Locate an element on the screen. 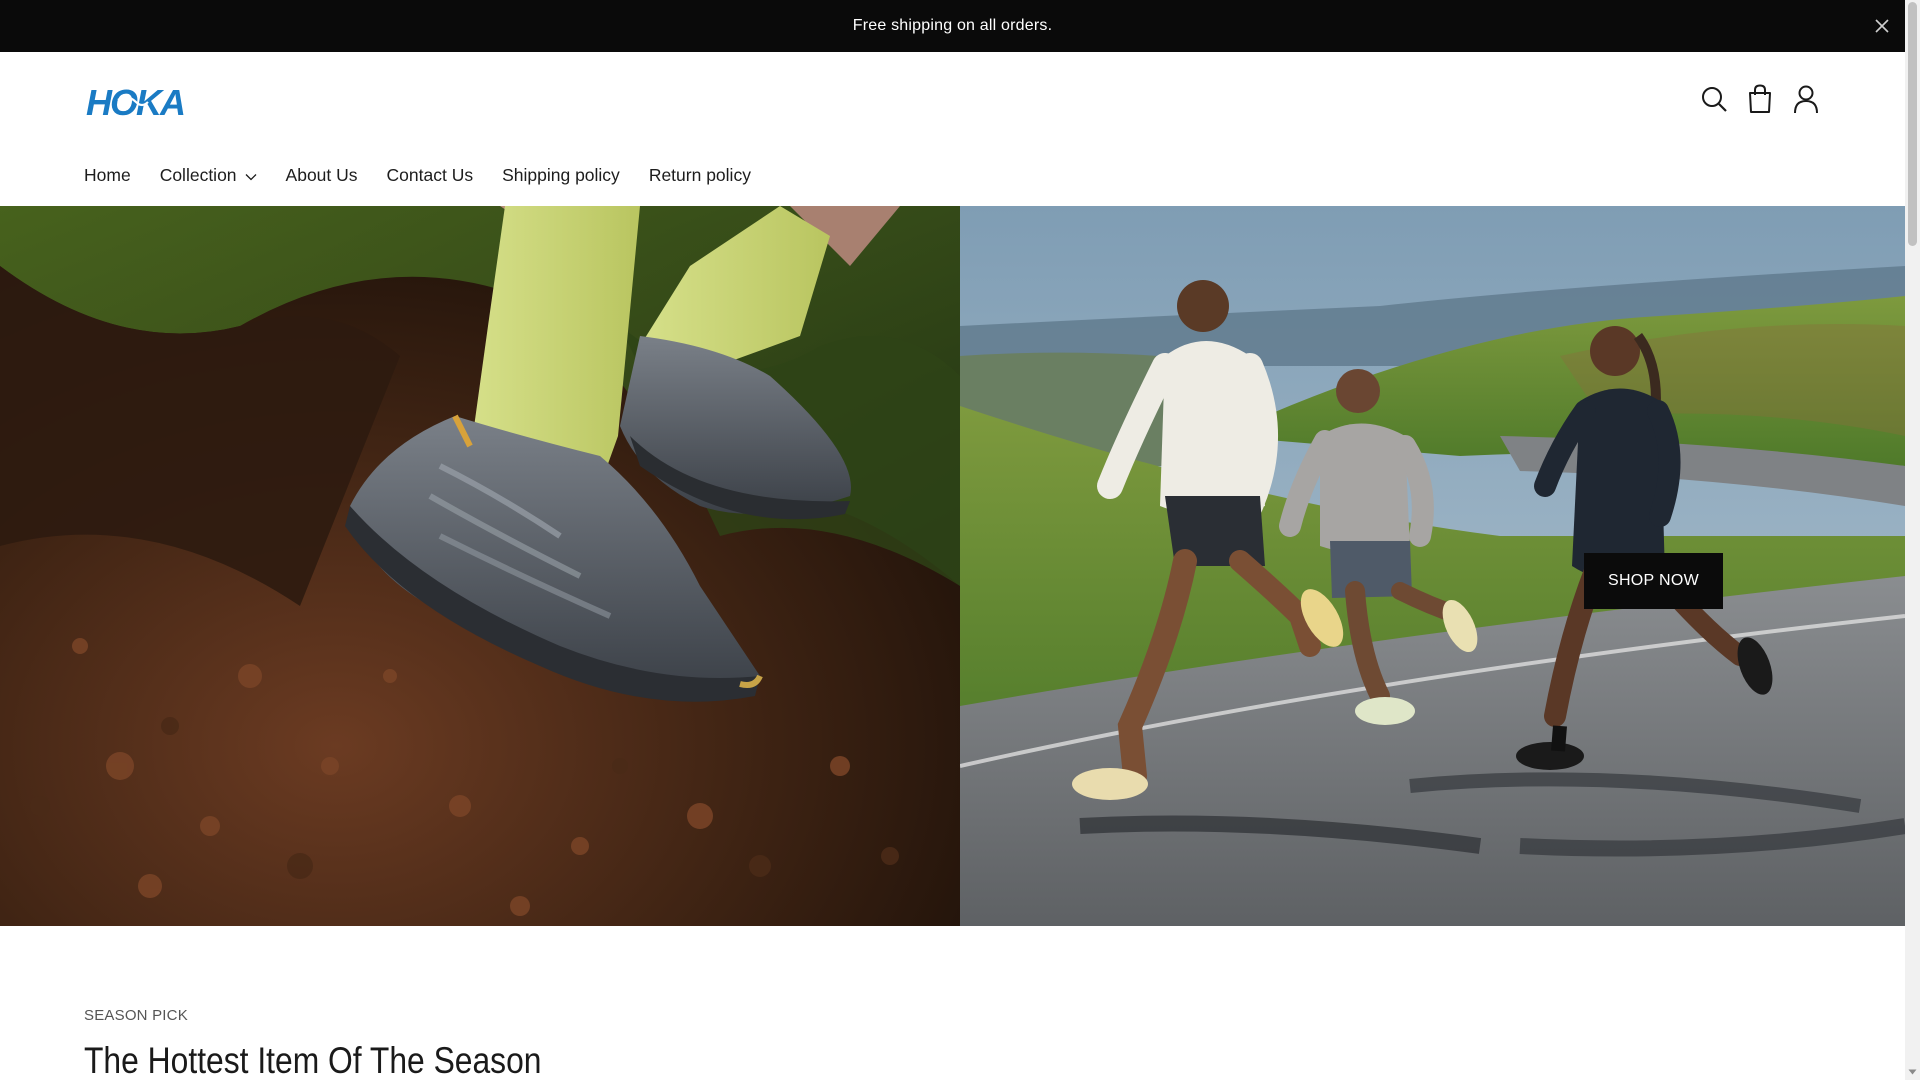 The width and height of the screenshot is (1920, 1080). hoka-logo: HOKA is located at coordinates (141, 102).